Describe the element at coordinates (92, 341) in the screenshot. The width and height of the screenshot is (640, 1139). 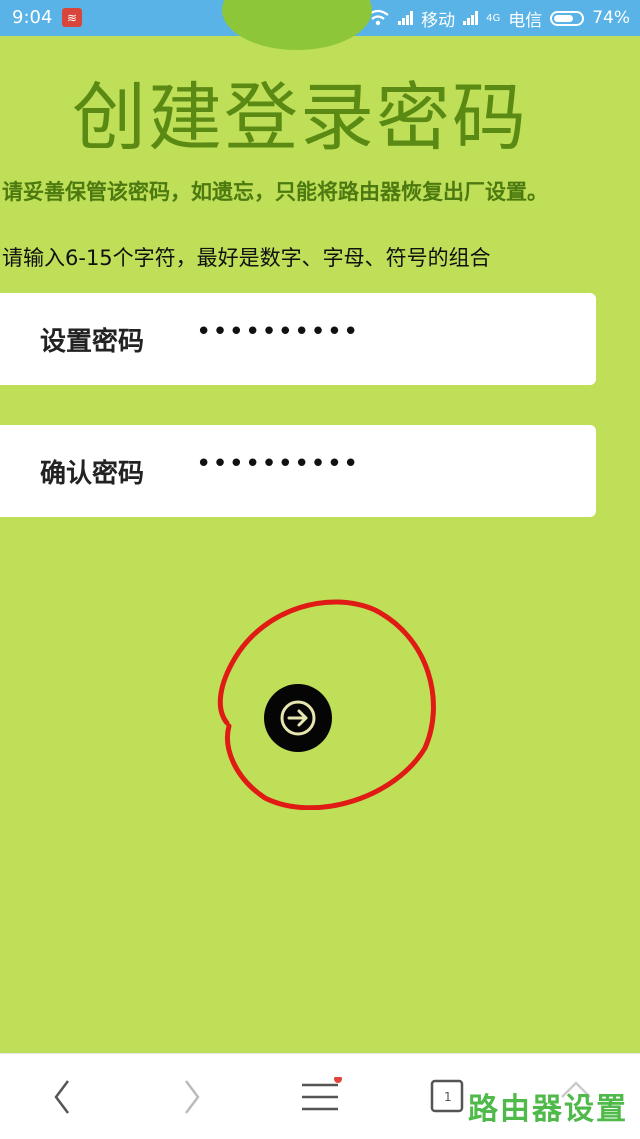
I see `set-password-label: 设置密码` at that location.